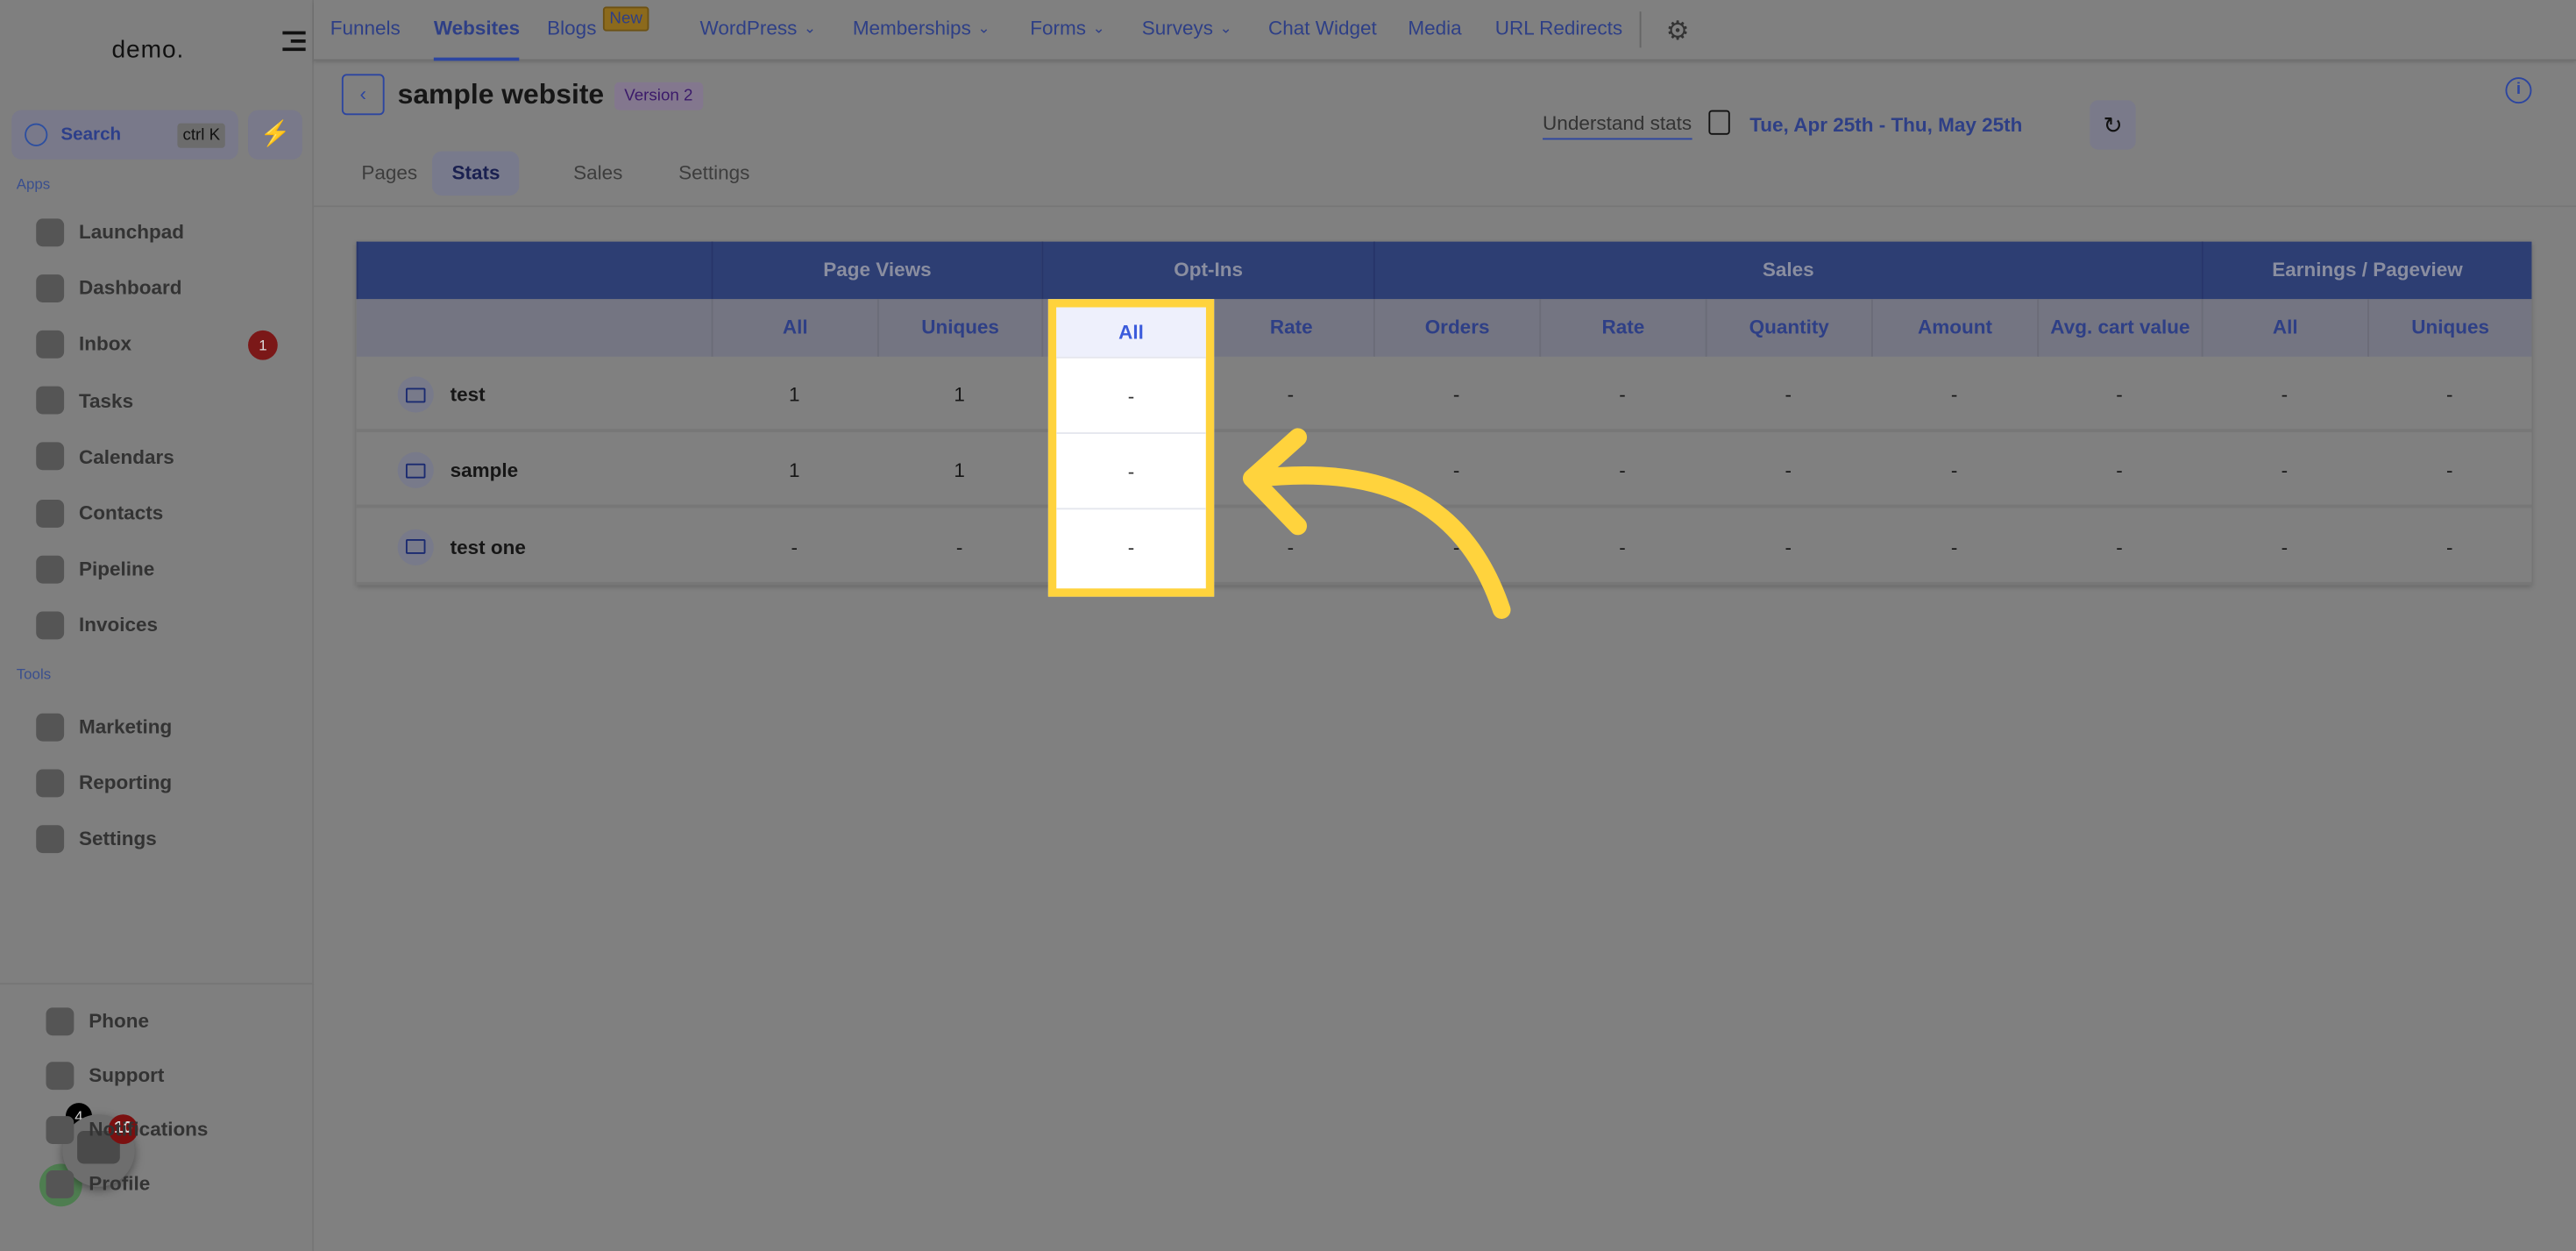 This screenshot has width=2576, height=1251. I want to click on nav-label: Forms, so click(1058, 27).